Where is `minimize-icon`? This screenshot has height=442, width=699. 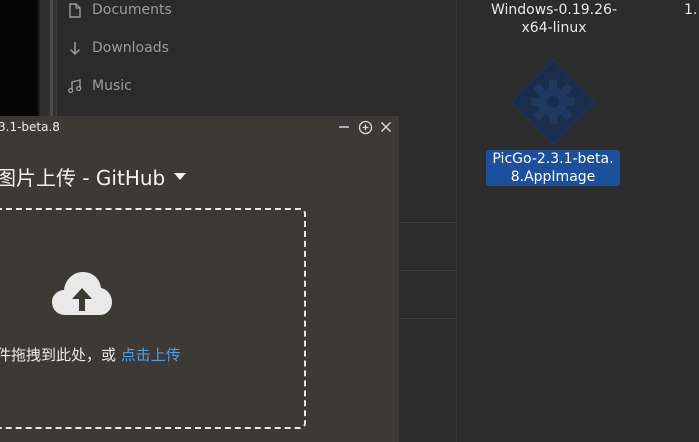
minimize-icon is located at coordinates (344, 127).